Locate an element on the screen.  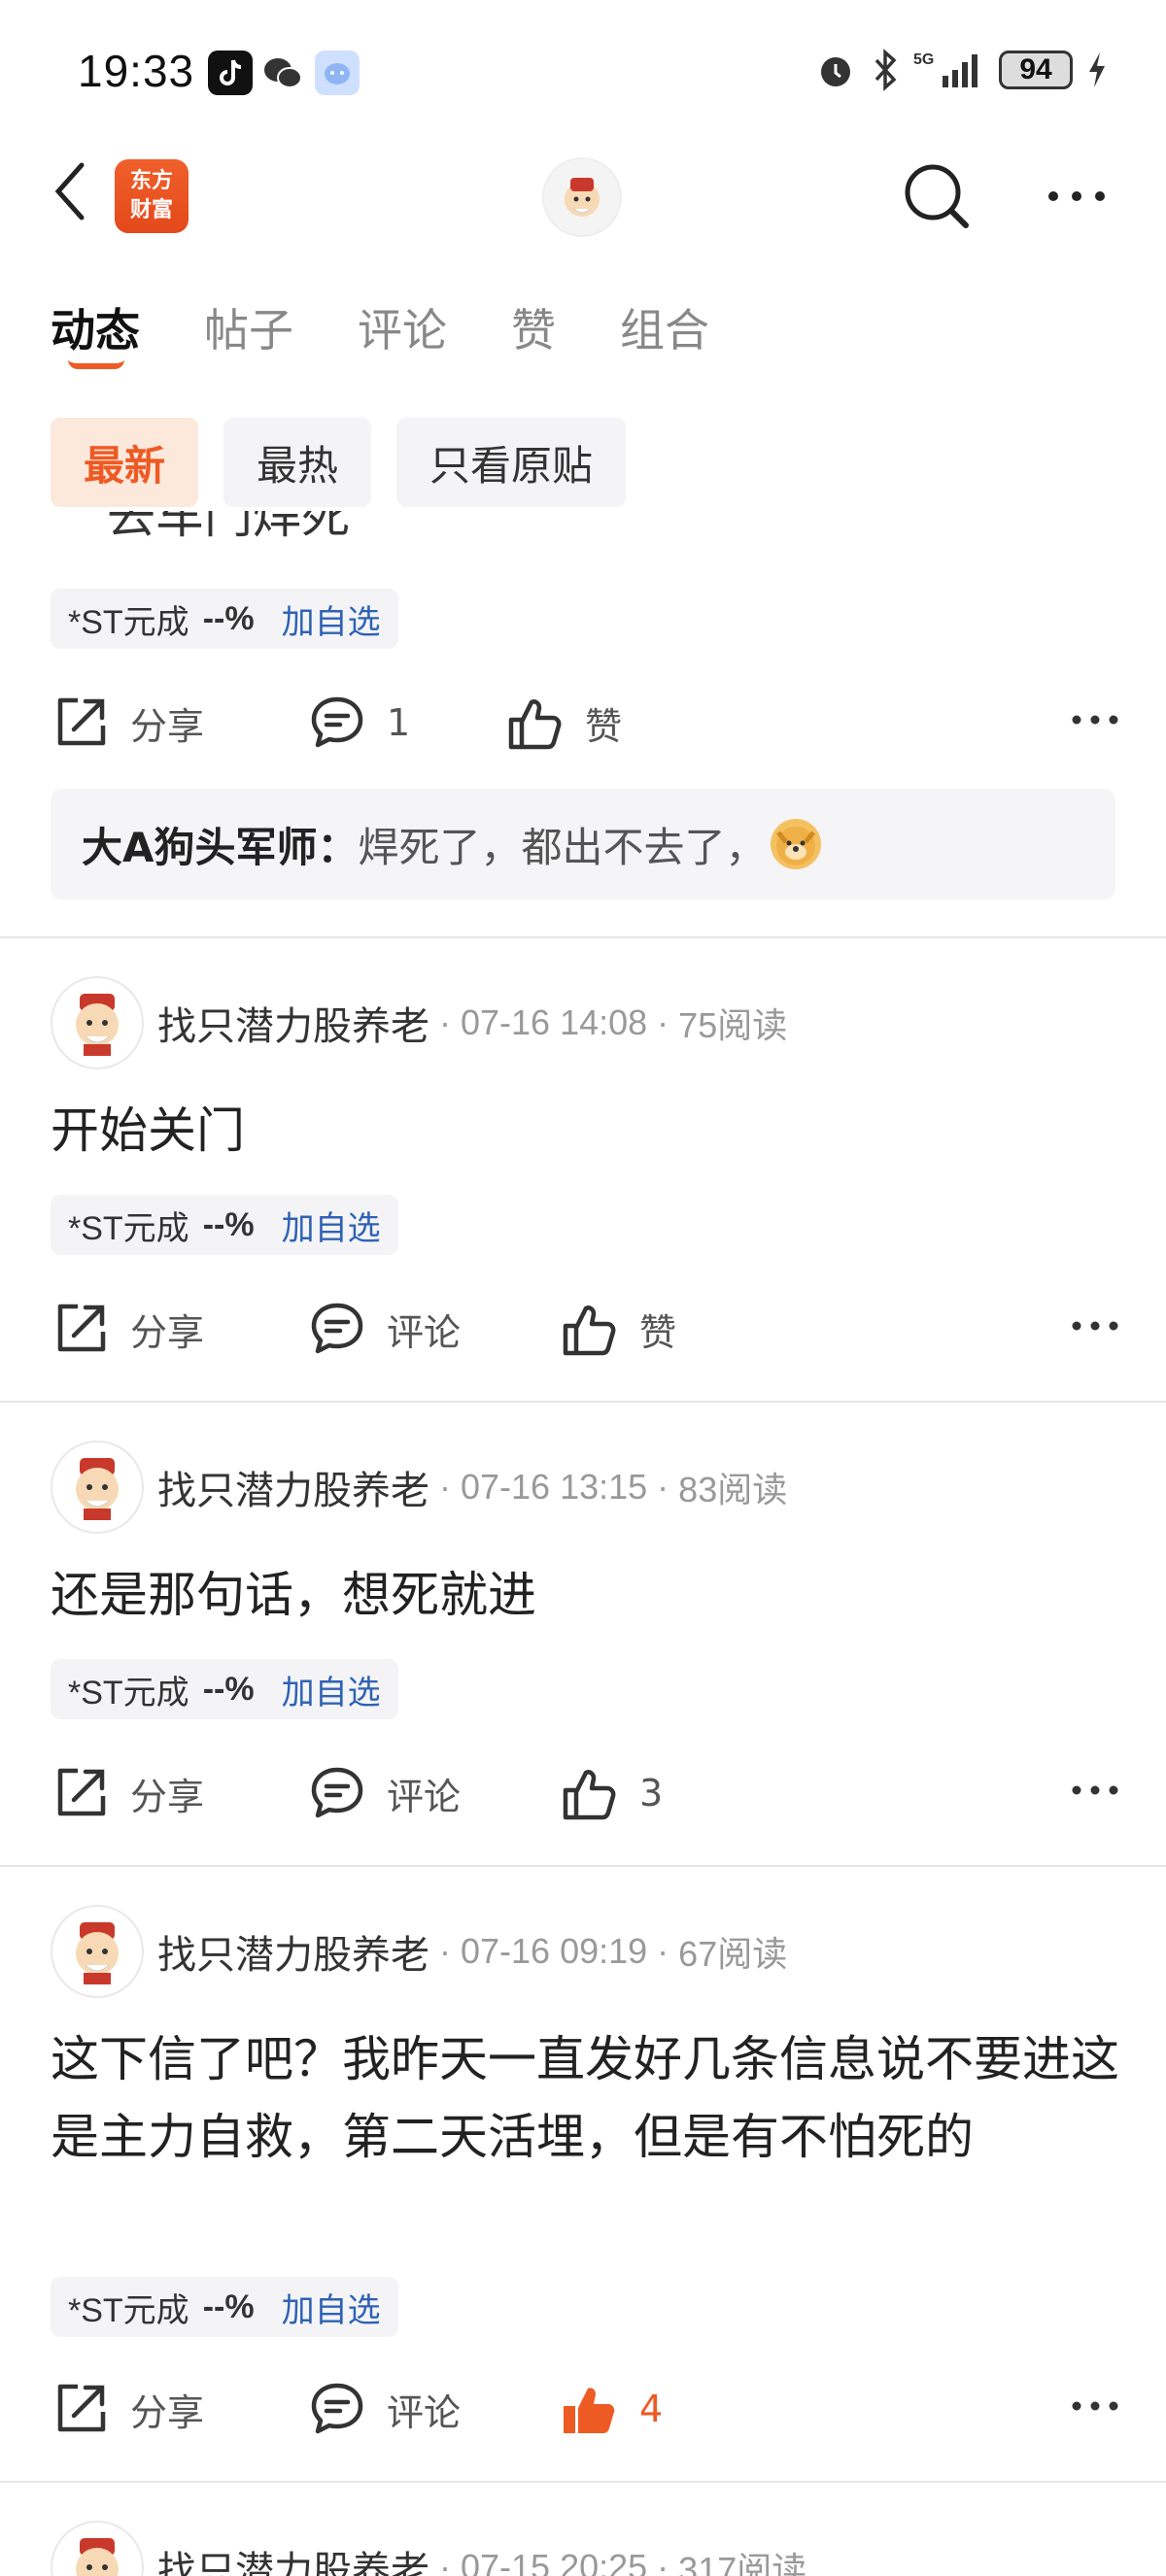
comment-preview: 大A狗头军师： 焊死了，都出不去了， is located at coordinates (583, 844).